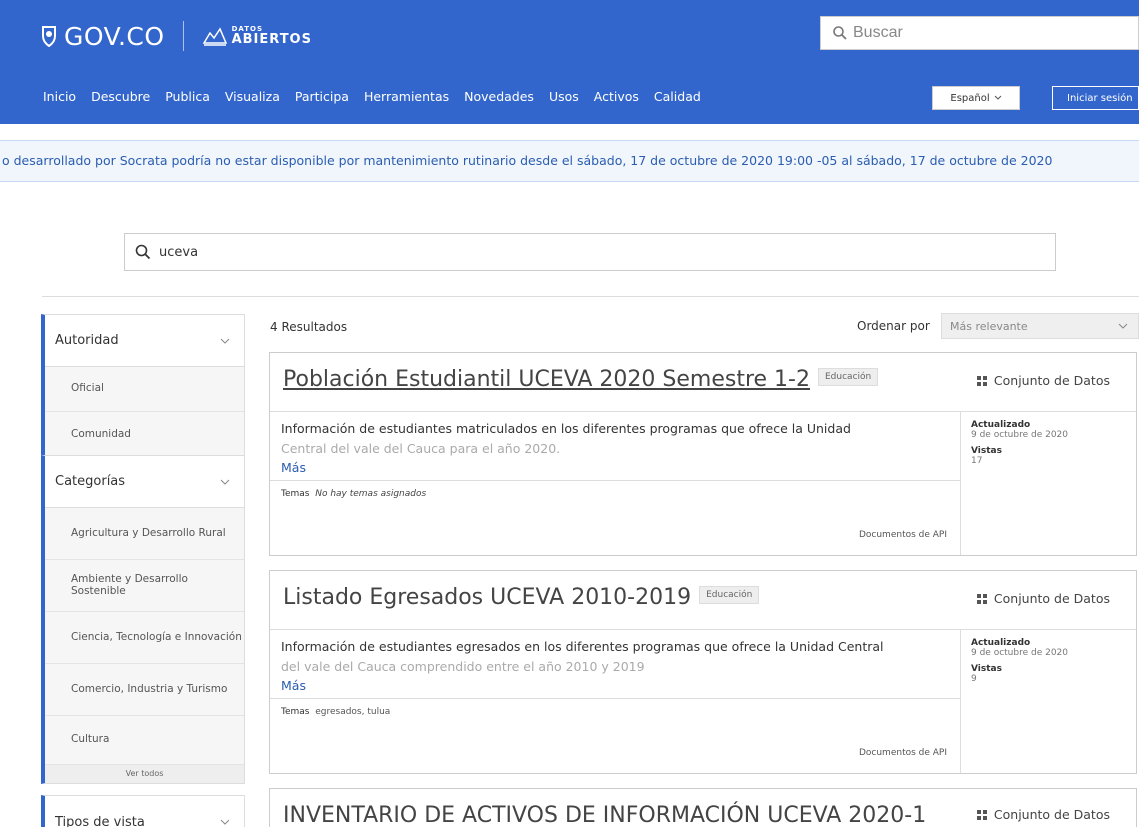 The height and width of the screenshot is (827, 1139). What do you see at coordinates (352, 712) in the screenshot?
I see `topics-value: egresados, tulua` at bounding box center [352, 712].